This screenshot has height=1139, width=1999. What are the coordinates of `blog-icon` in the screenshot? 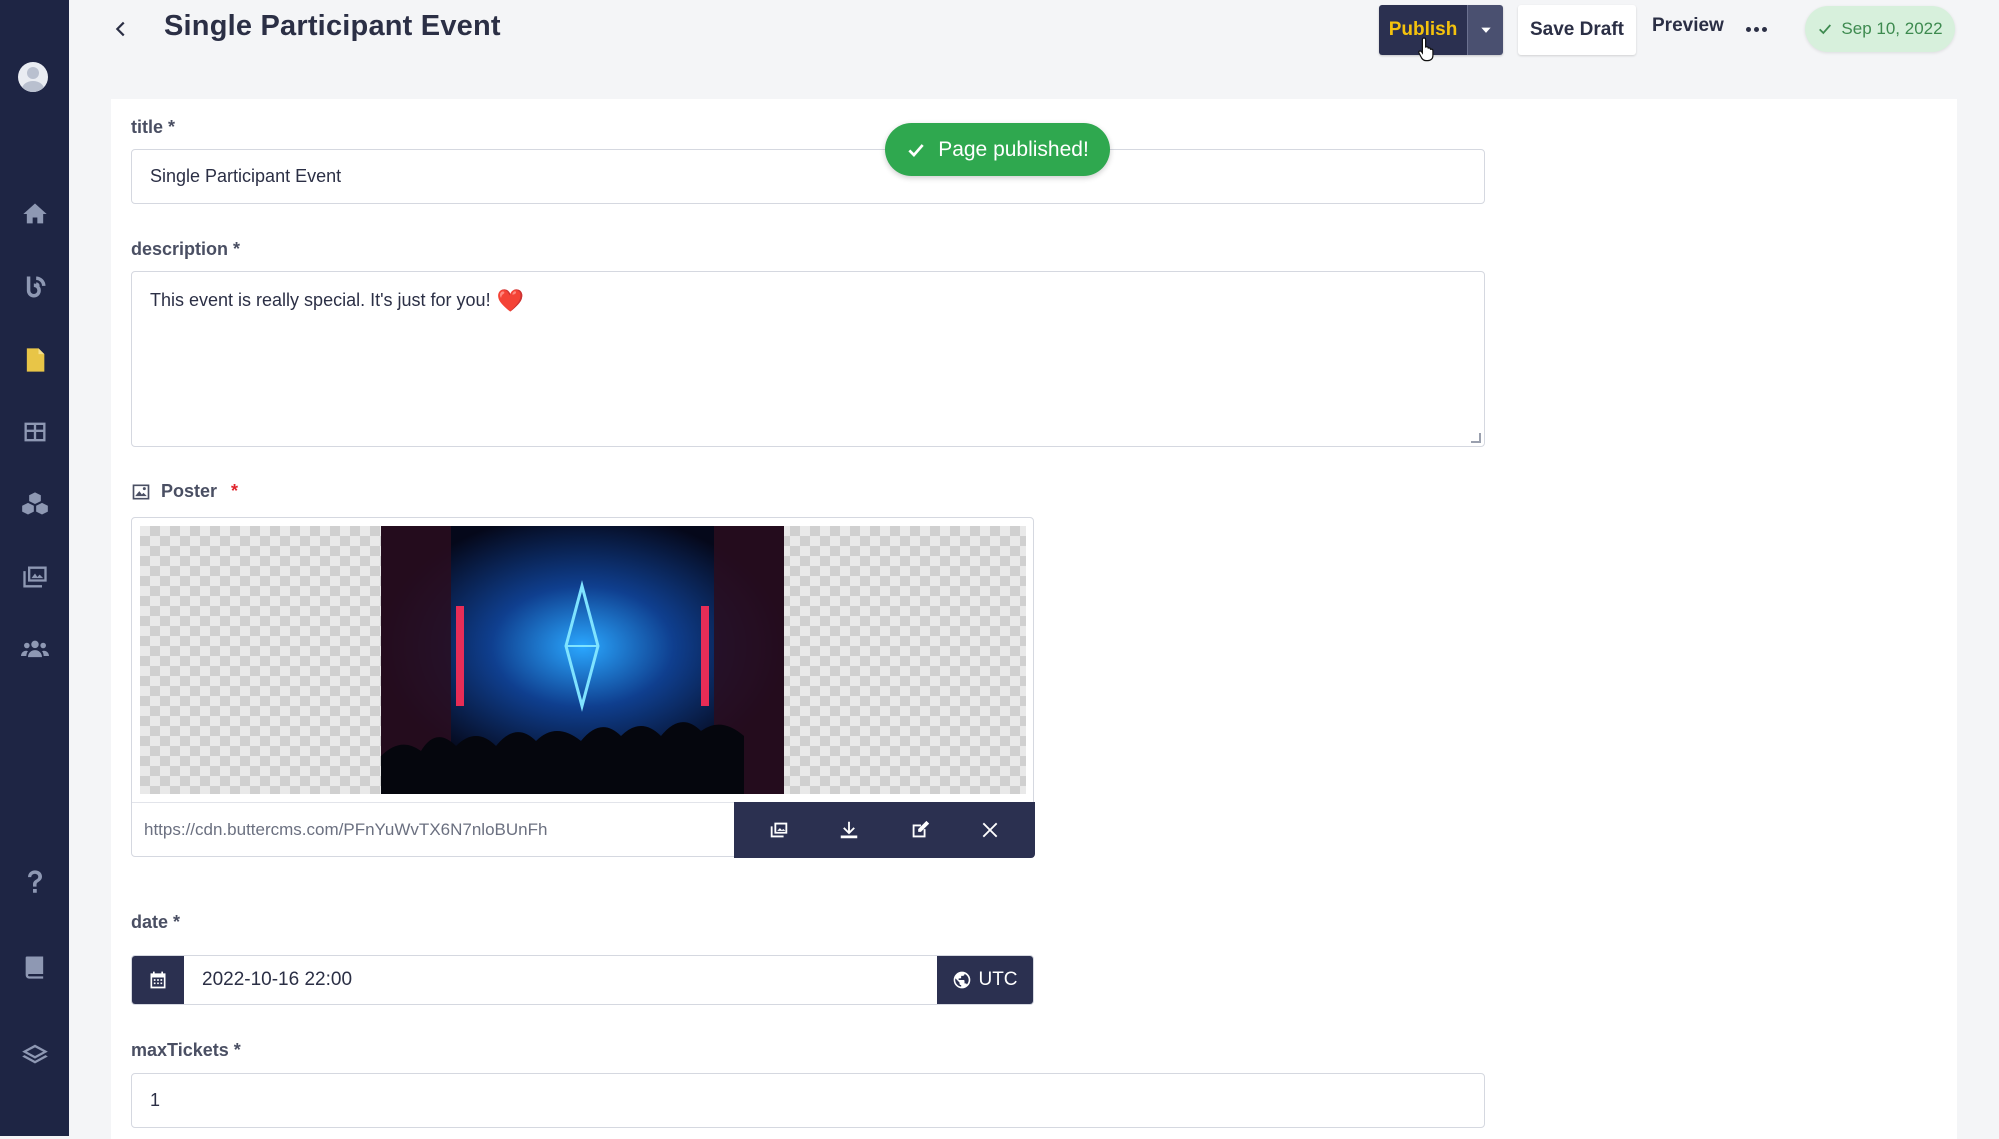 It's located at (34, 287).